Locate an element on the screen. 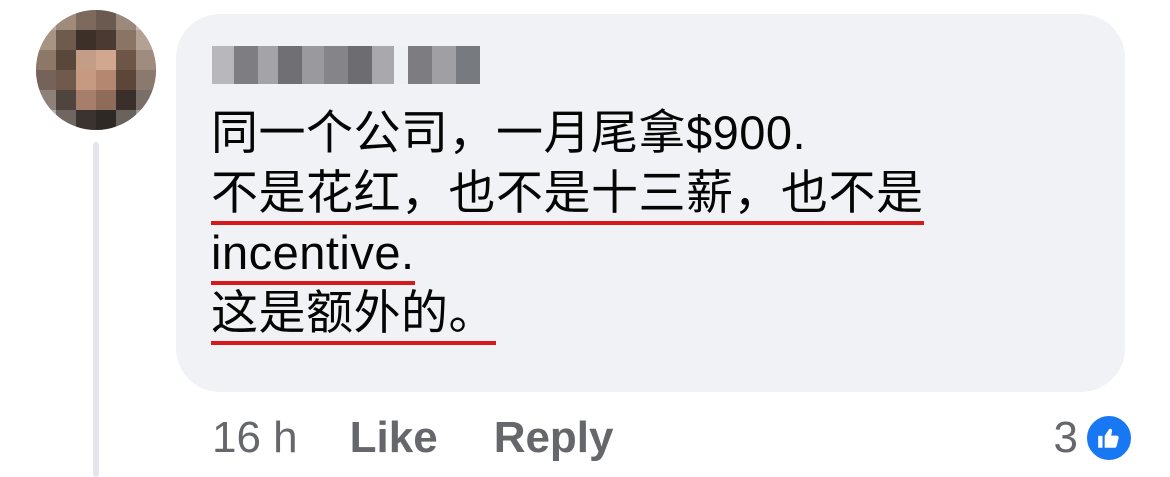  like-icon is located at coordinates (1109, 438).